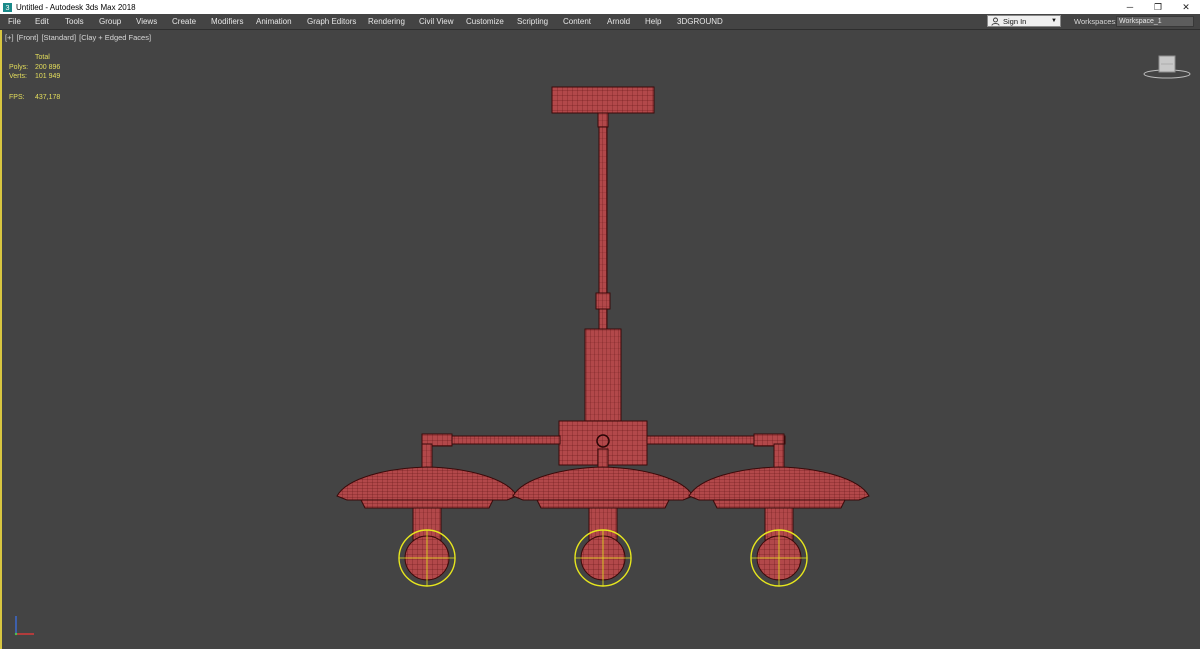  What do you see at coordinates (146, 21) in the screenshot?
I see `menu-views: Views` at bounding box center [146, 21].